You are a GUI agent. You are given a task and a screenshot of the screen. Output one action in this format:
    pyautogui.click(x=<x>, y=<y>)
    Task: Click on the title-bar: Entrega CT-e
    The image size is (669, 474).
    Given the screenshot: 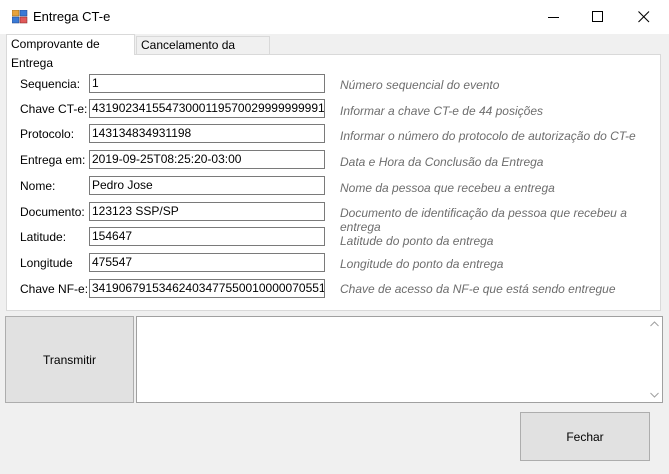 What is the action you would take?
    pyautogui.click(x=334, y=17)
    